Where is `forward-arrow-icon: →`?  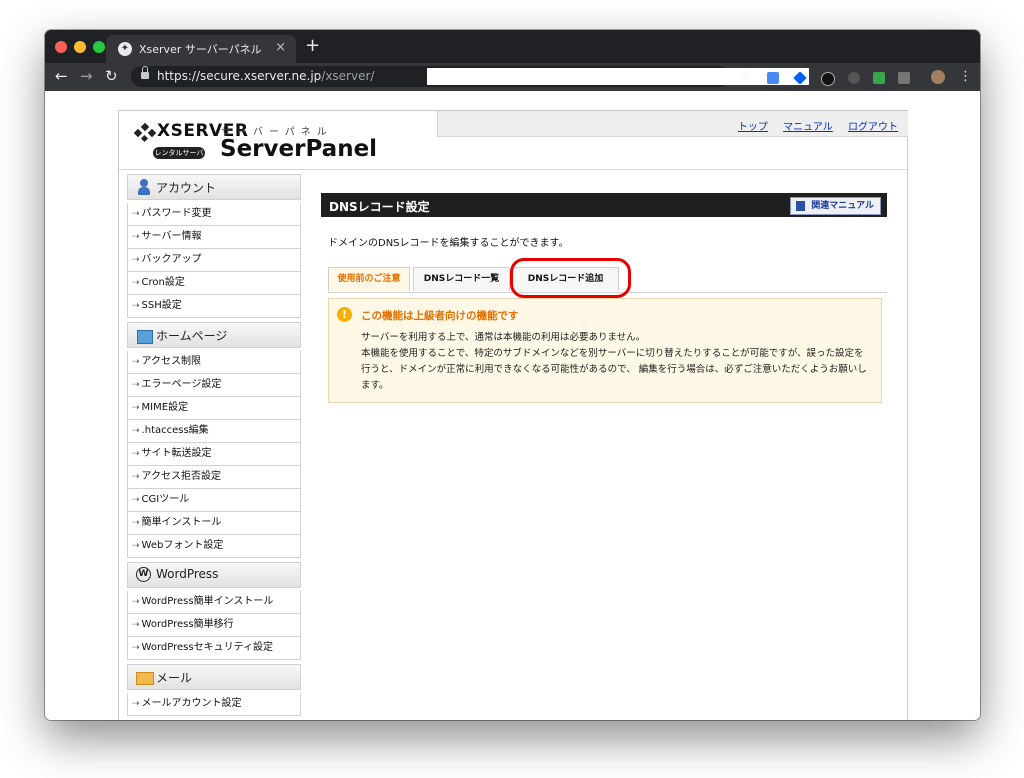 forward-arrow-icon: → is located at coordinates (86, 76).